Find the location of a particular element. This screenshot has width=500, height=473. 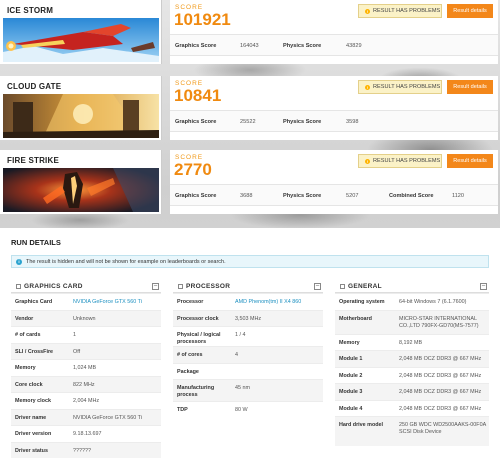

detail-value: 64-bit Windows 7 (6.1.7600) is located at coordinates (433, 302).